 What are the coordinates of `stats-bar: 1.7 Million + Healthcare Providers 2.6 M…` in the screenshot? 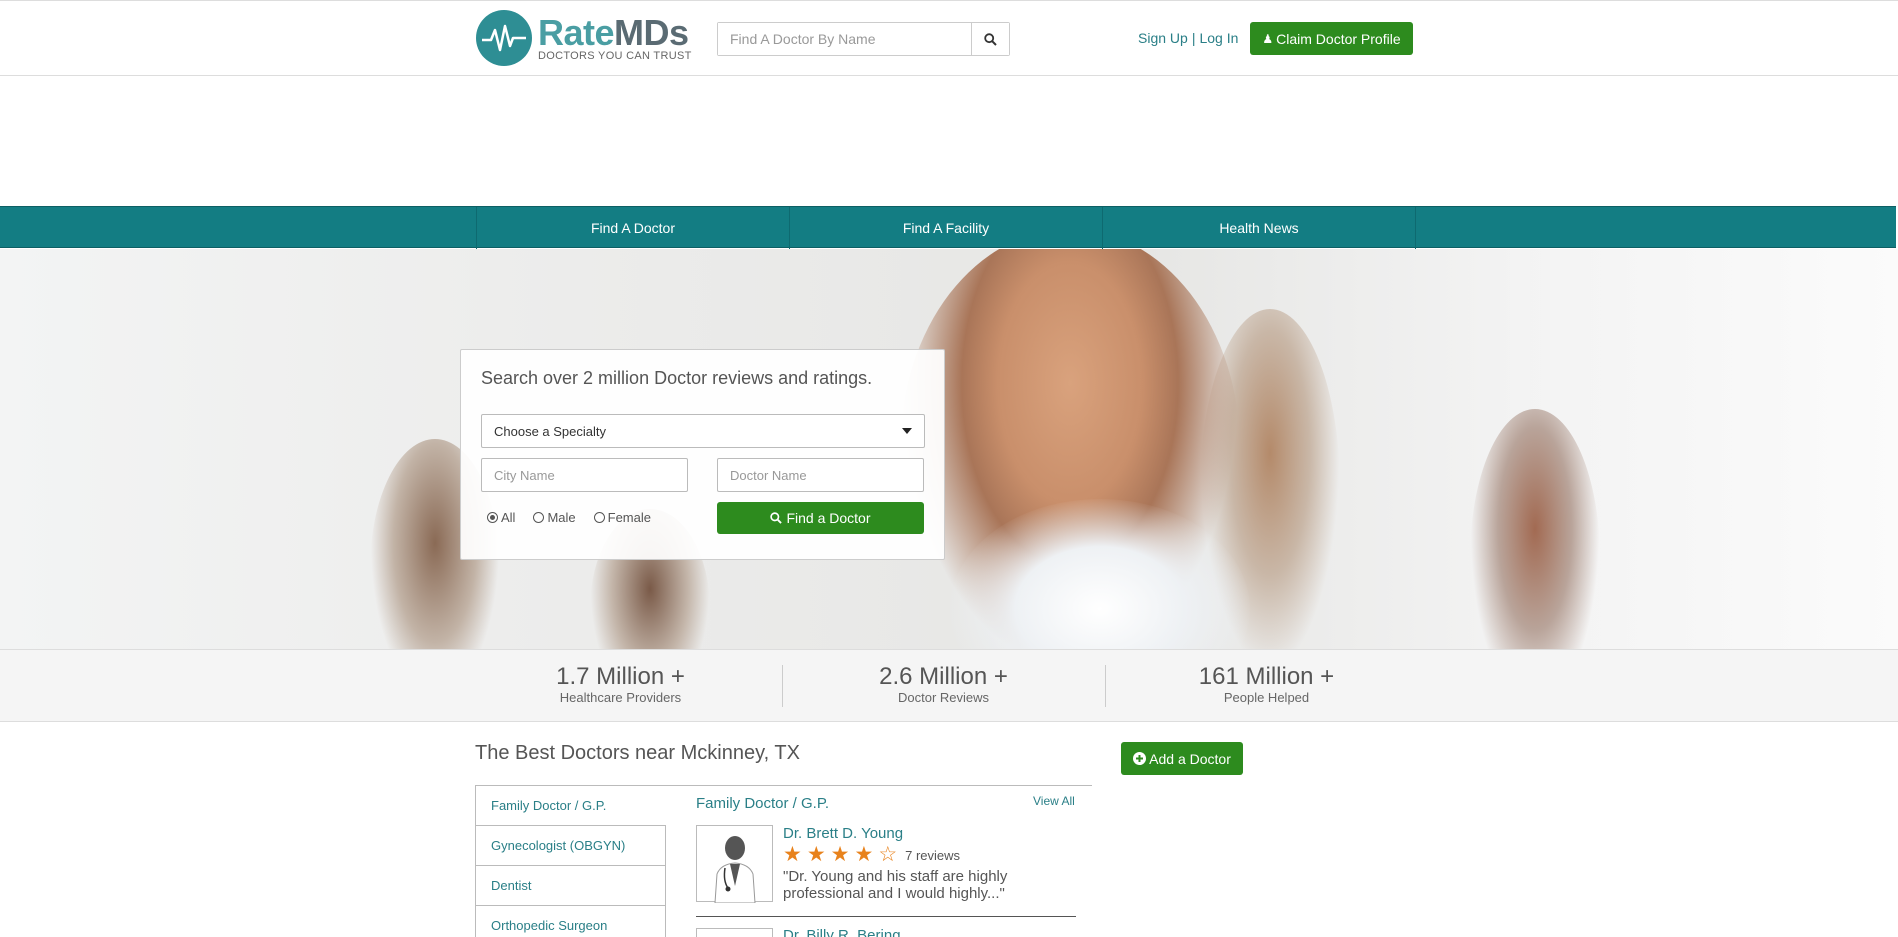 It's located at (949, 685).